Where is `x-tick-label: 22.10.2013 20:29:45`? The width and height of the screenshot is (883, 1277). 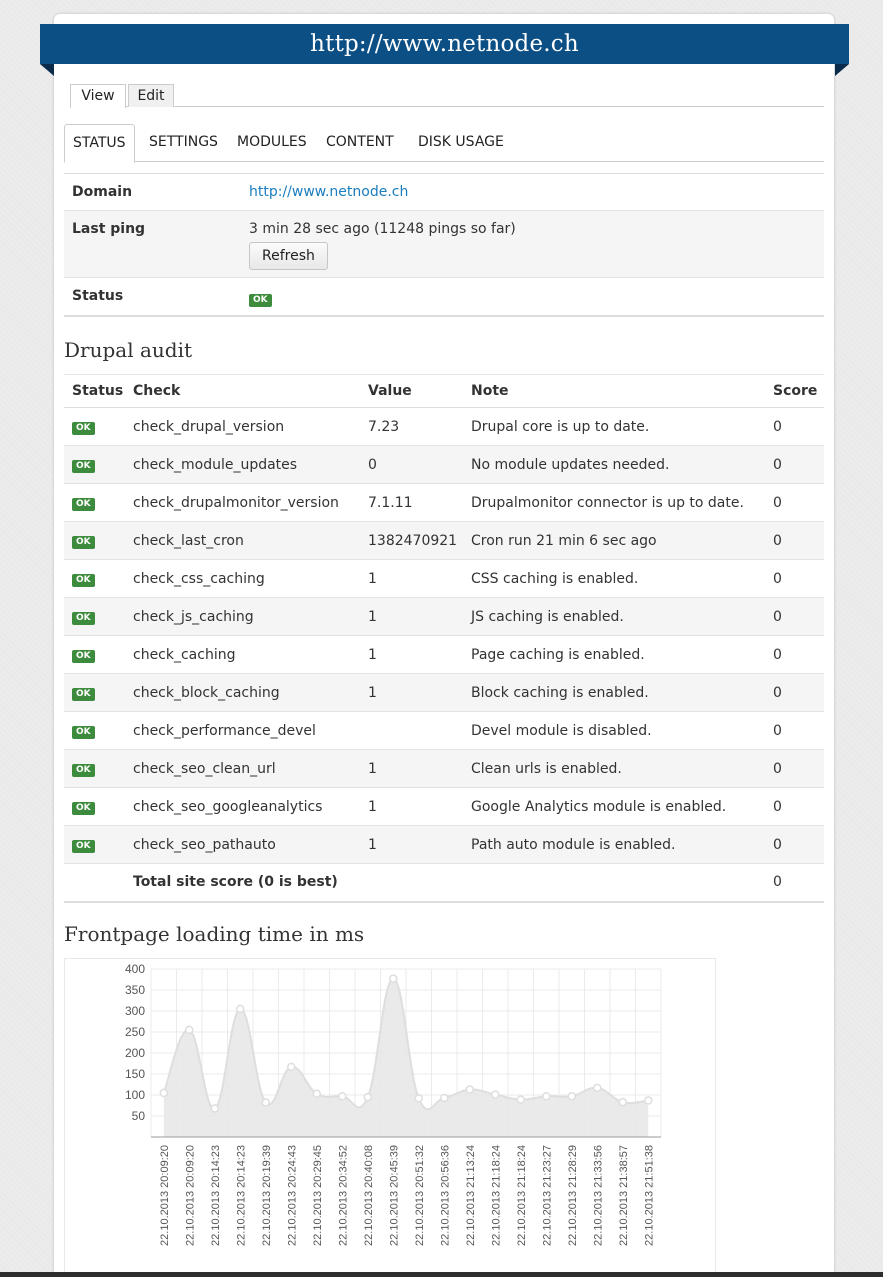
x-tick-label: 22.10.2013 20:29:45 is located at coordinates (318, 1195).